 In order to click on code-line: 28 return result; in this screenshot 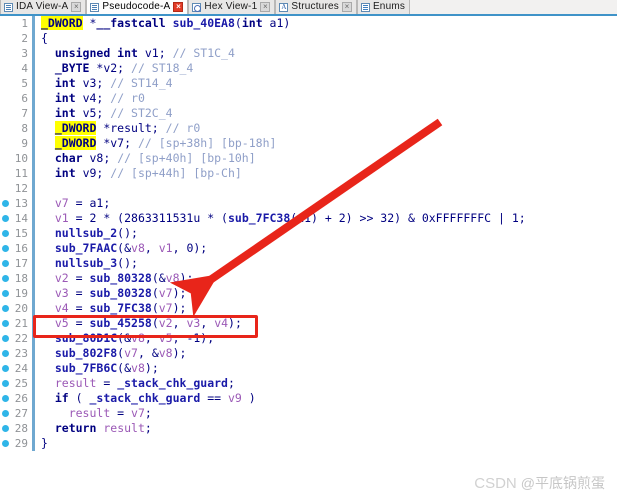, I will do `click(308, 428)`.